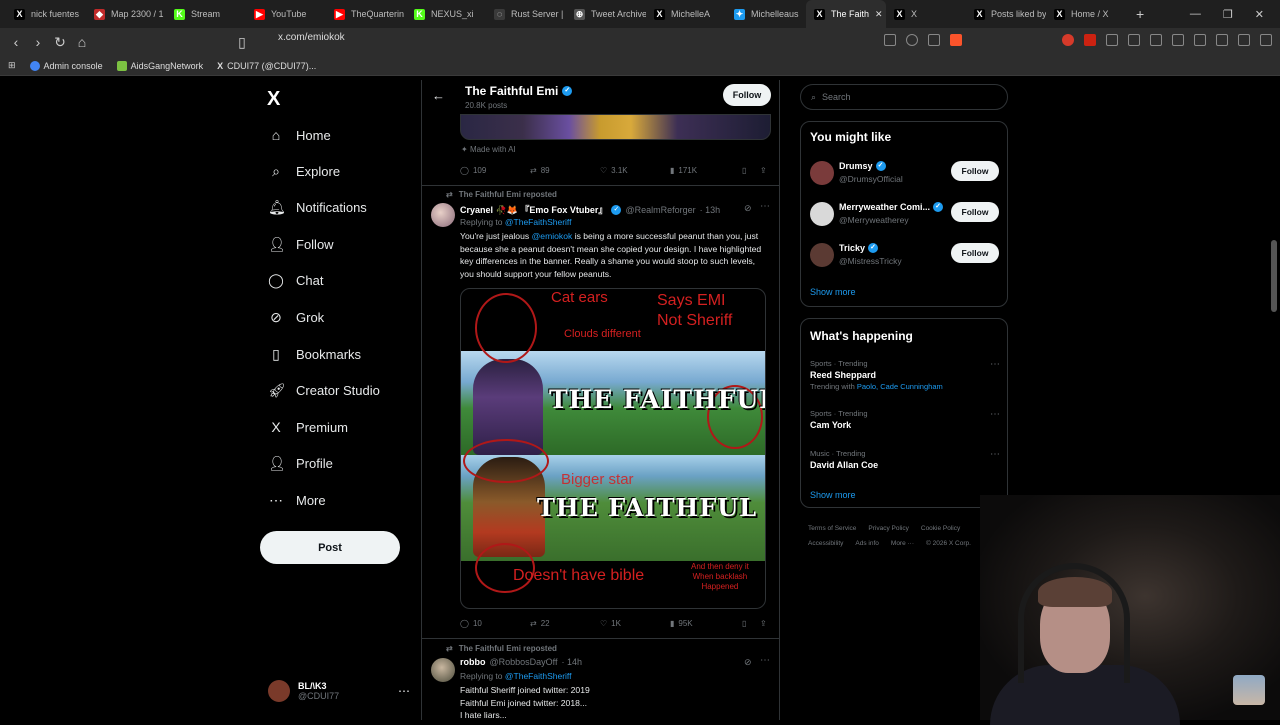 This screenshot has width=1280, height=725. Describe the element at coordinates (521, 662) in the screenshot. I see `tweet-author: robbo @RobbosDayOff · 14h` at that location.